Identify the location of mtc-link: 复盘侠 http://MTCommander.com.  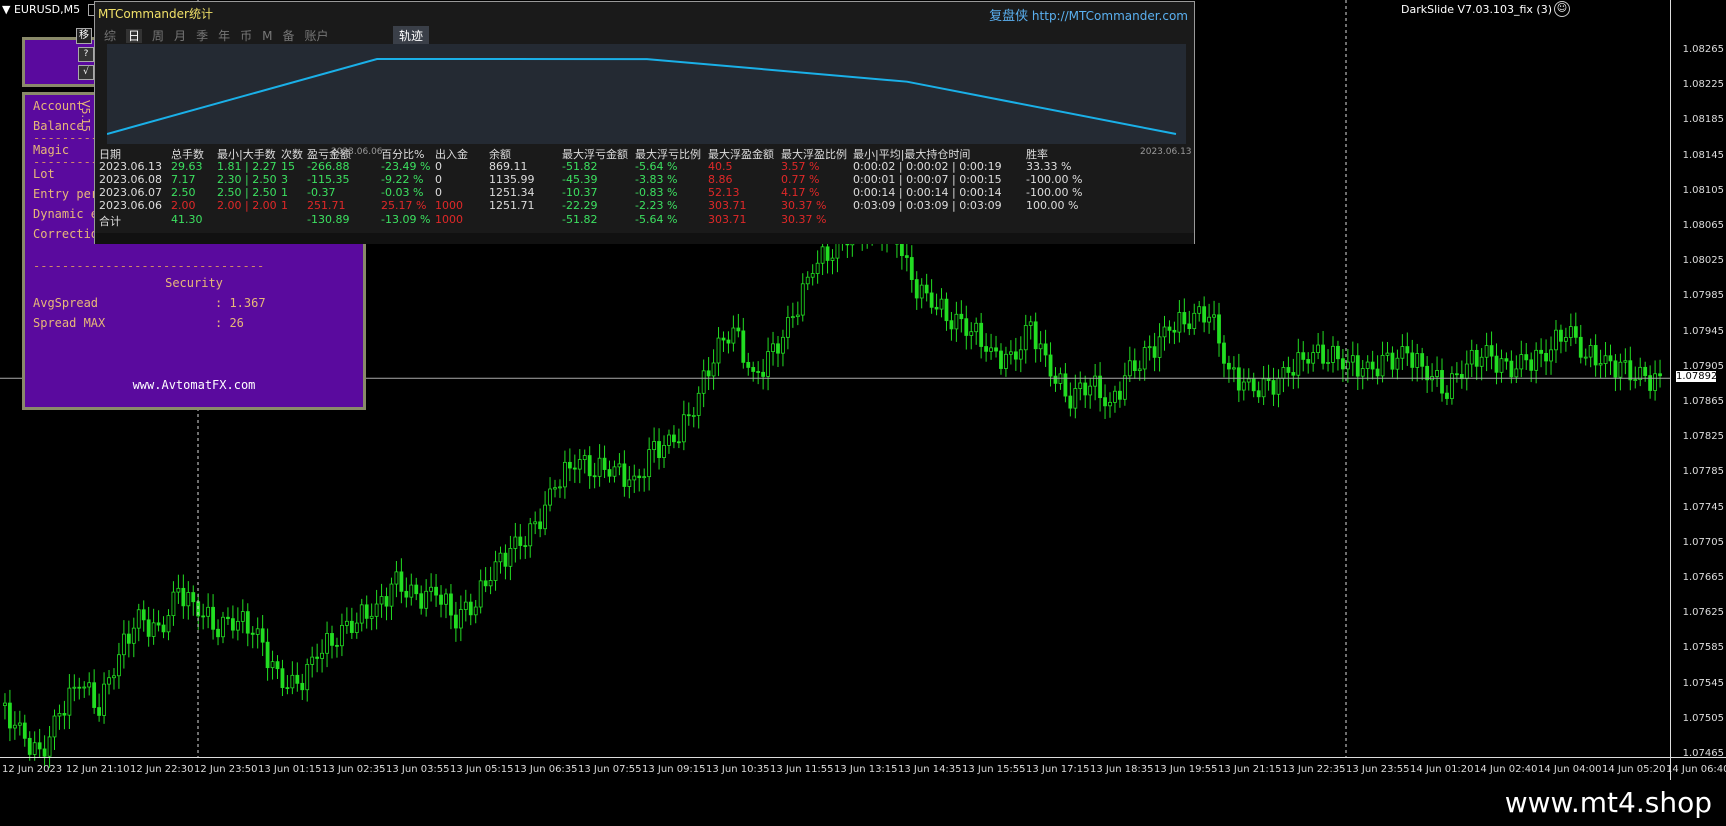
(1088, 14).